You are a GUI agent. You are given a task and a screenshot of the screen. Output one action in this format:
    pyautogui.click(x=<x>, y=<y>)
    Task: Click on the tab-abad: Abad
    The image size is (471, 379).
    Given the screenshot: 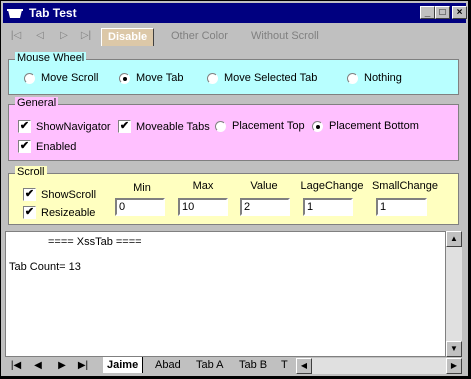 What is the action you would take?
    pyautogui.click(x=168, y=365)
    